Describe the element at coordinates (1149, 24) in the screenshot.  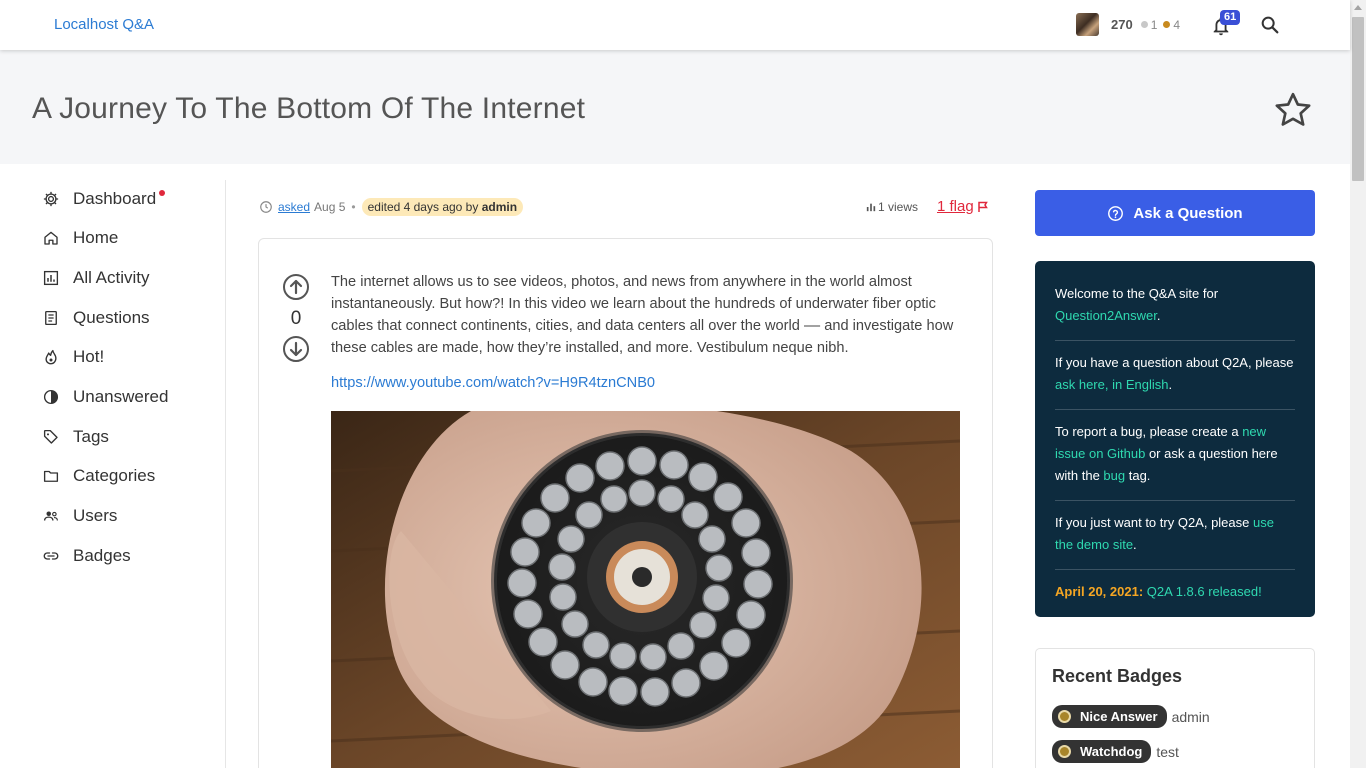
I see `silver-badge-count: 1` at that location.